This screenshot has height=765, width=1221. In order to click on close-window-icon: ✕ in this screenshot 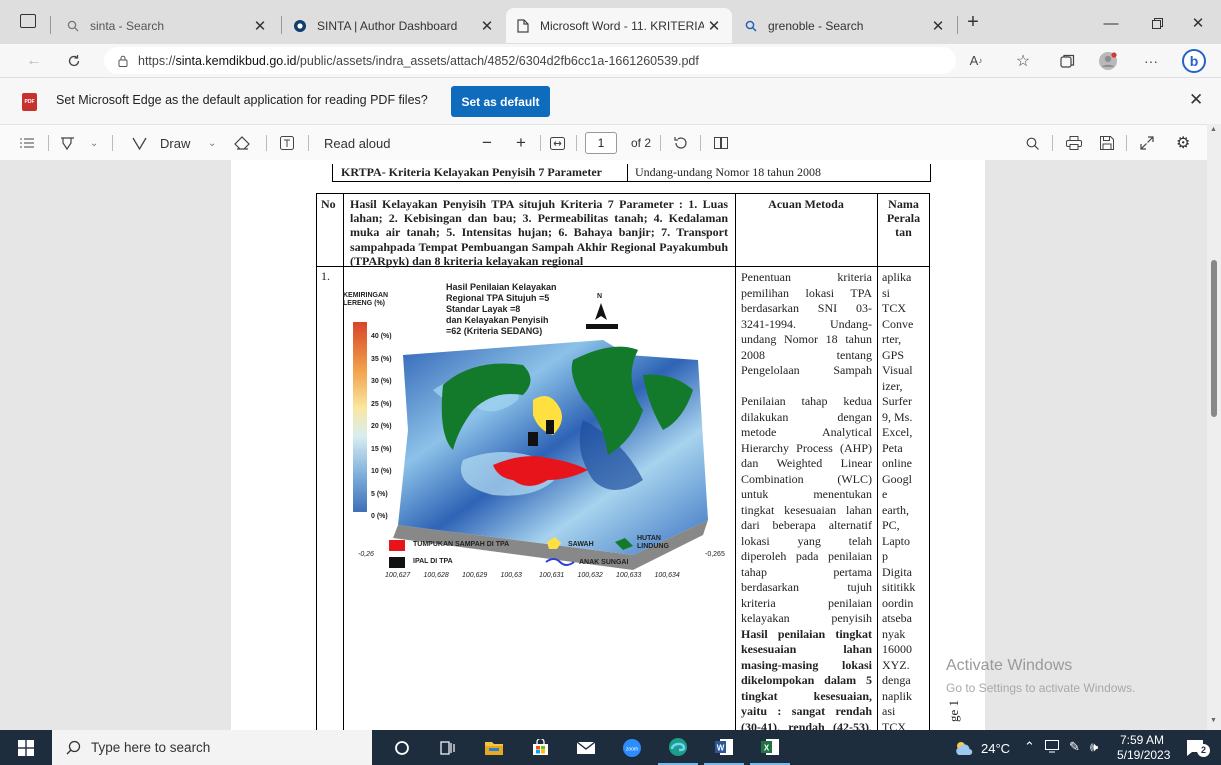, I will do `click(1198, 23)`.